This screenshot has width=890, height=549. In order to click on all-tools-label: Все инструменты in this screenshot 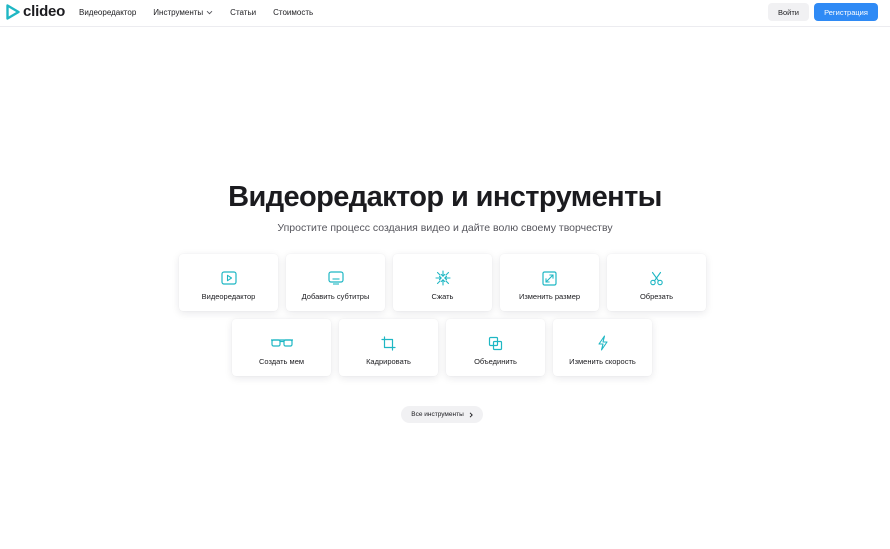, I will do `click(437, 414)`.